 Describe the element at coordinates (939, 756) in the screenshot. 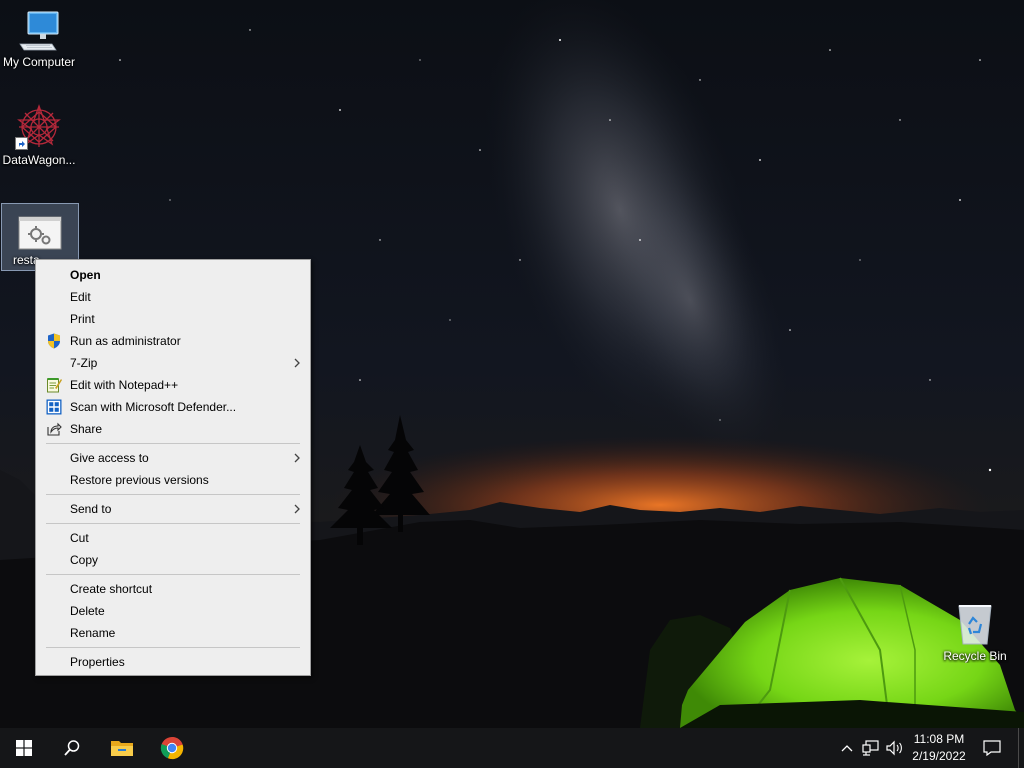

I see `clock-date: 2/19/2022` at that location.